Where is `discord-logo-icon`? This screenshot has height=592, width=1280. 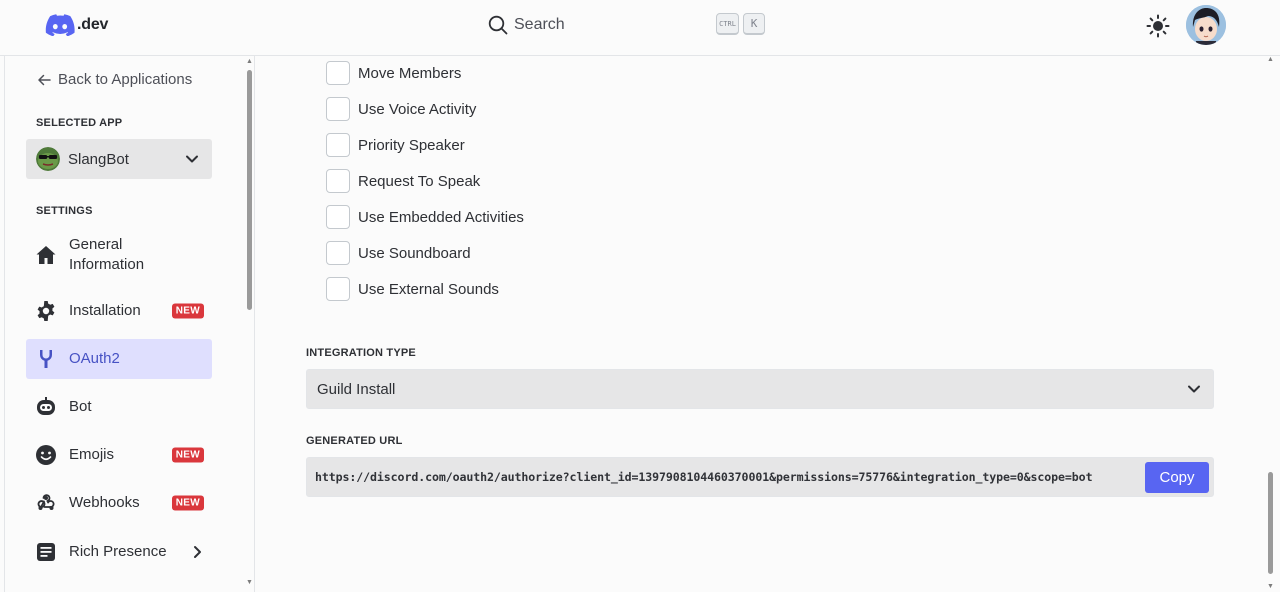
discord-logo-icon is located at coordinates (60, 25).